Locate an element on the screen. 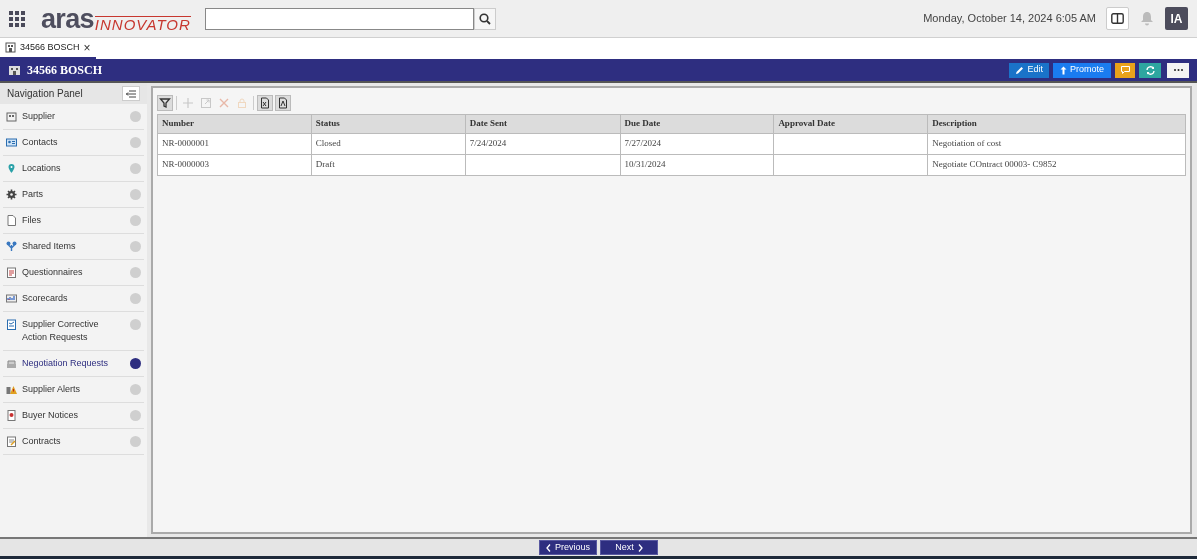  add-icon is located at coordinates (188, 103).